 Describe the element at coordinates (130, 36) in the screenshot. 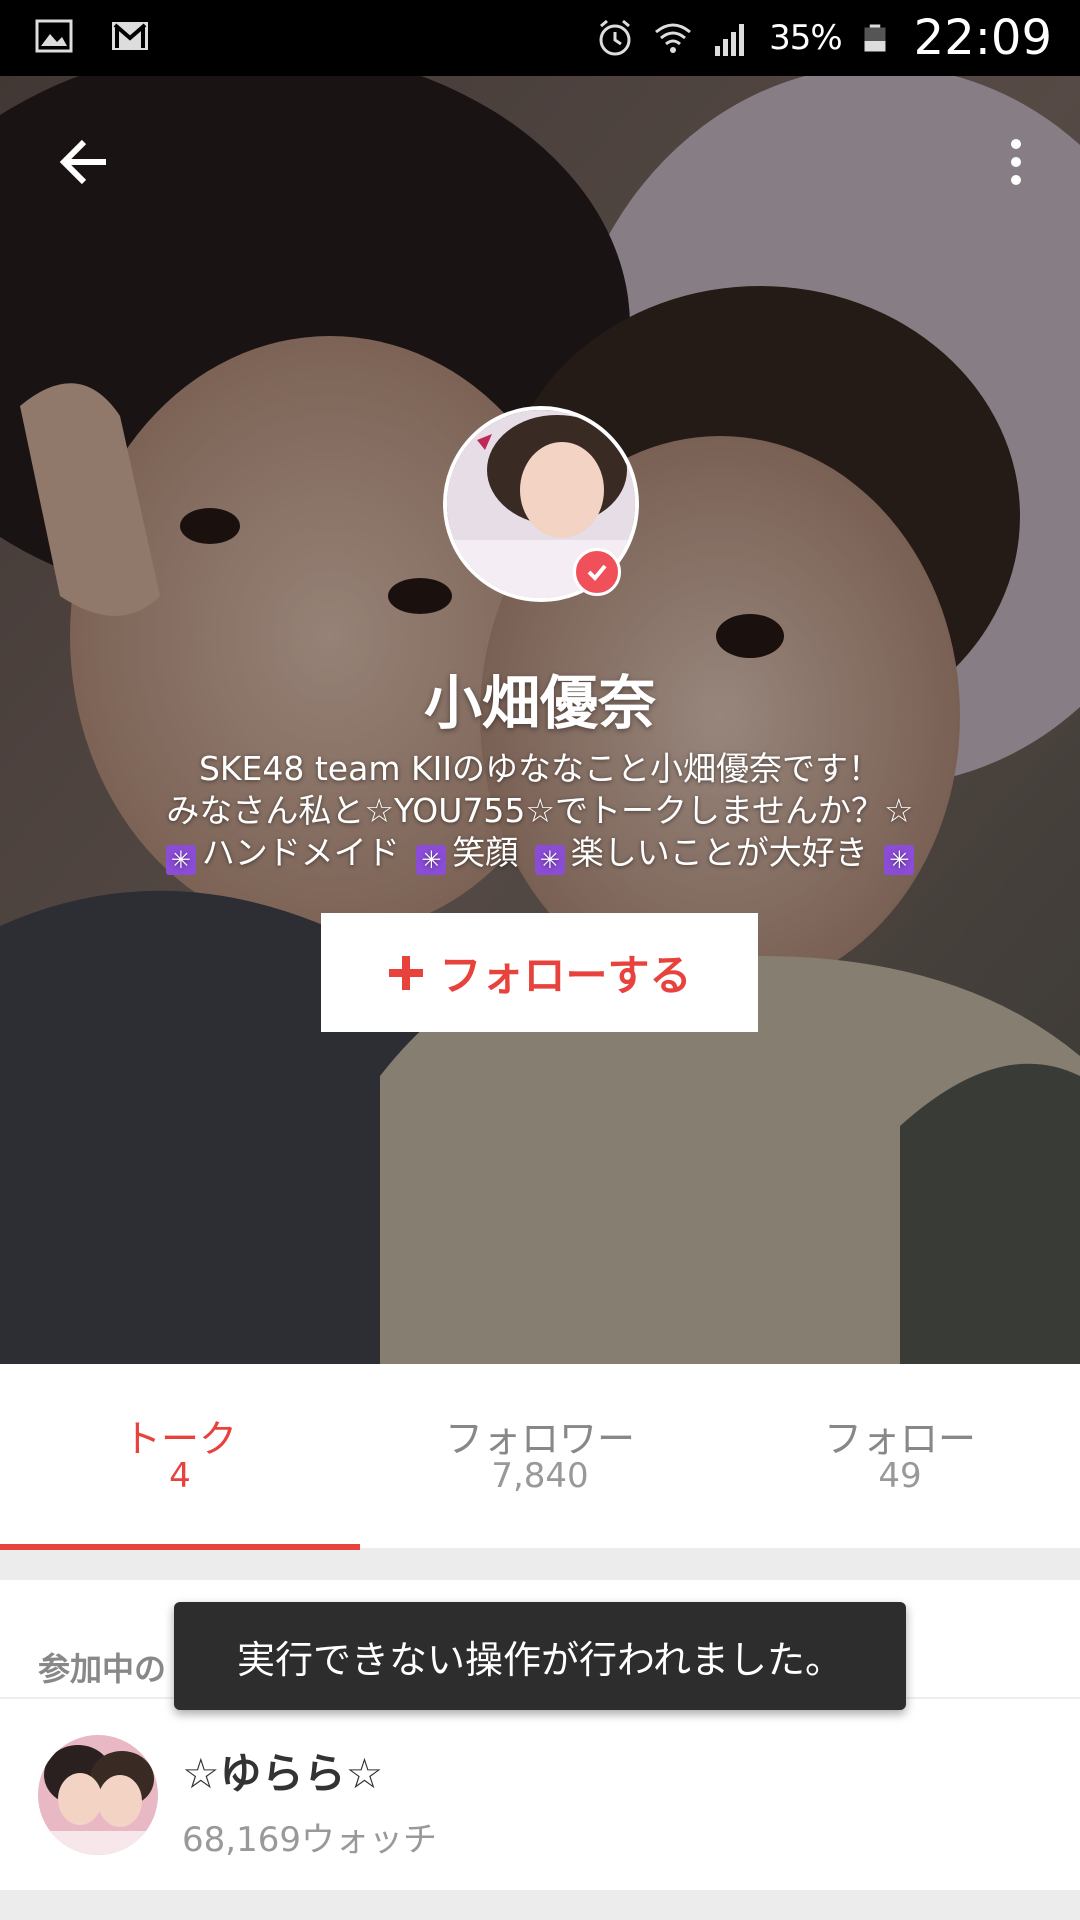

I see `gmail-icon` at that location.